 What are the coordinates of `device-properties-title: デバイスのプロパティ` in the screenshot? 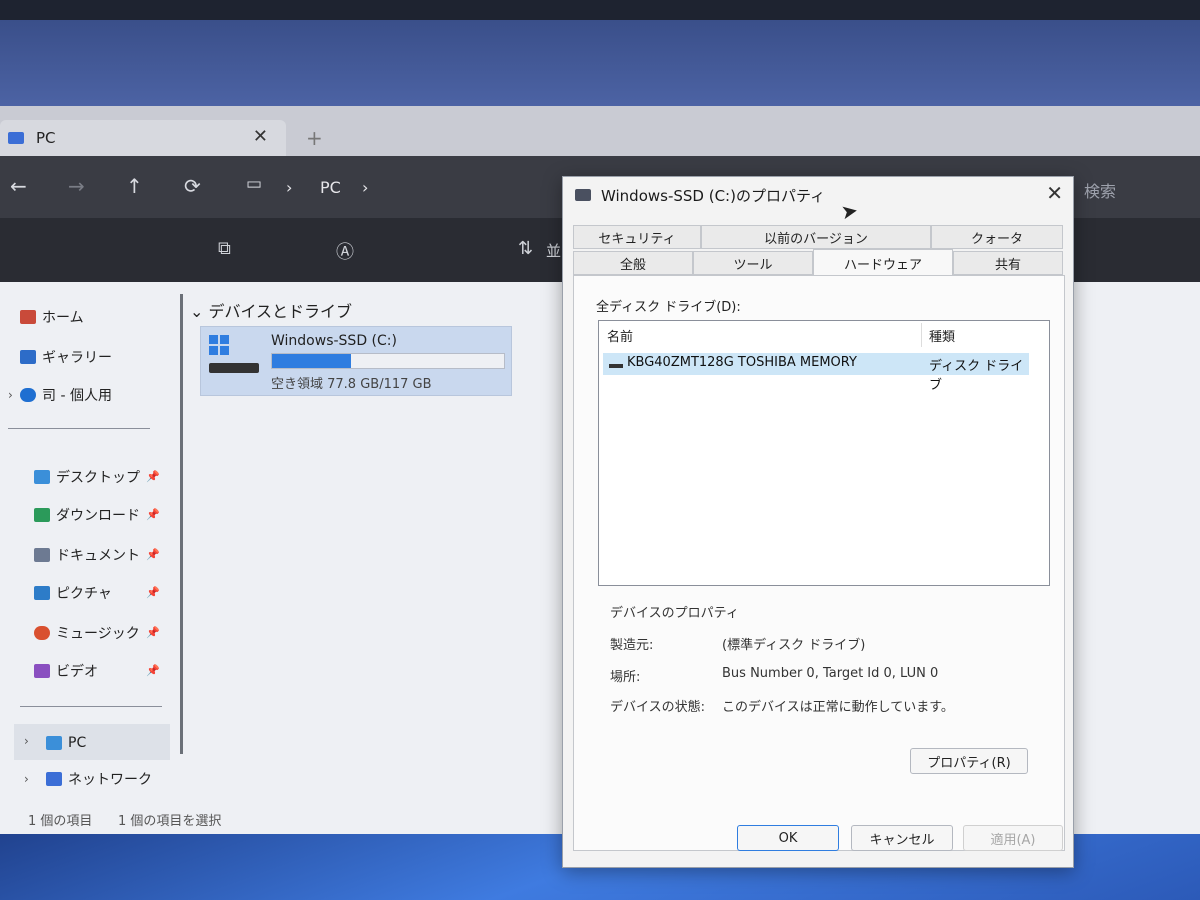 It's located at (674, 613).